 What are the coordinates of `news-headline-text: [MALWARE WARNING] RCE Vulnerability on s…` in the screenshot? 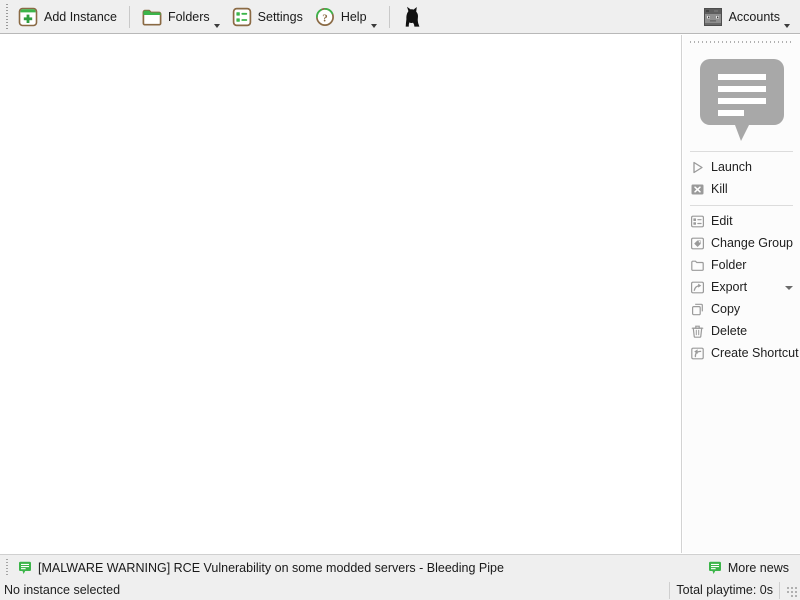 It's located at (271, 567).